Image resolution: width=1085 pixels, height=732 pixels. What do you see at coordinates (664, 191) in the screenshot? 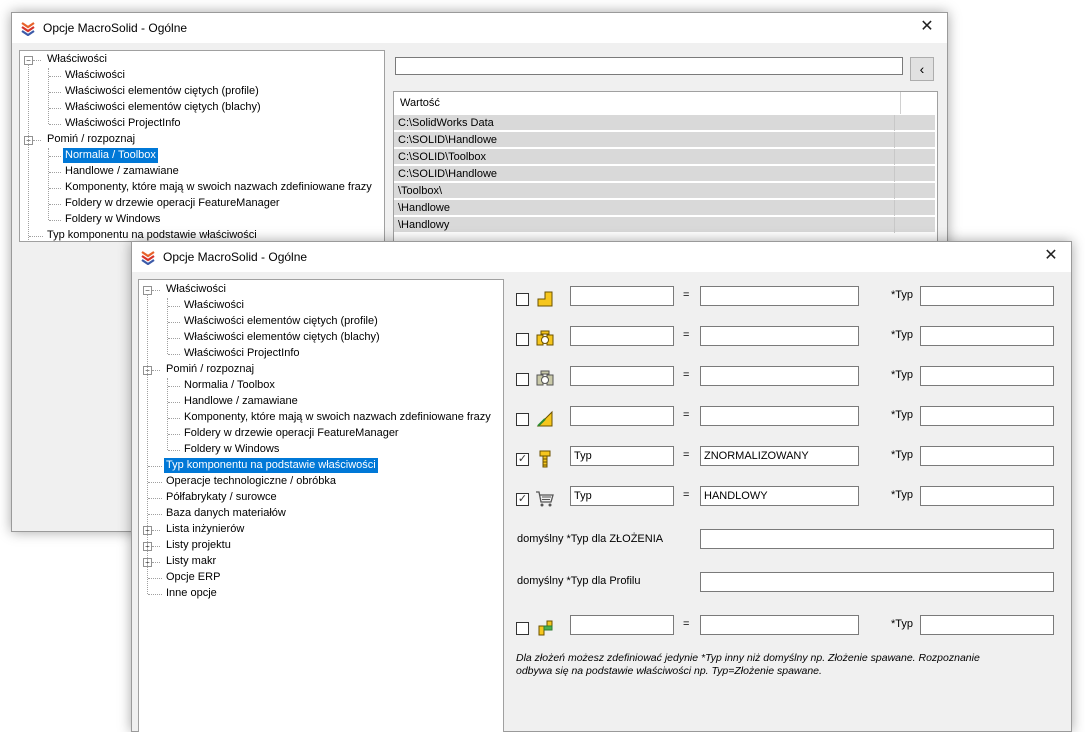
I see `table-row: \Toolbox\` at bounding box center [664, 191].